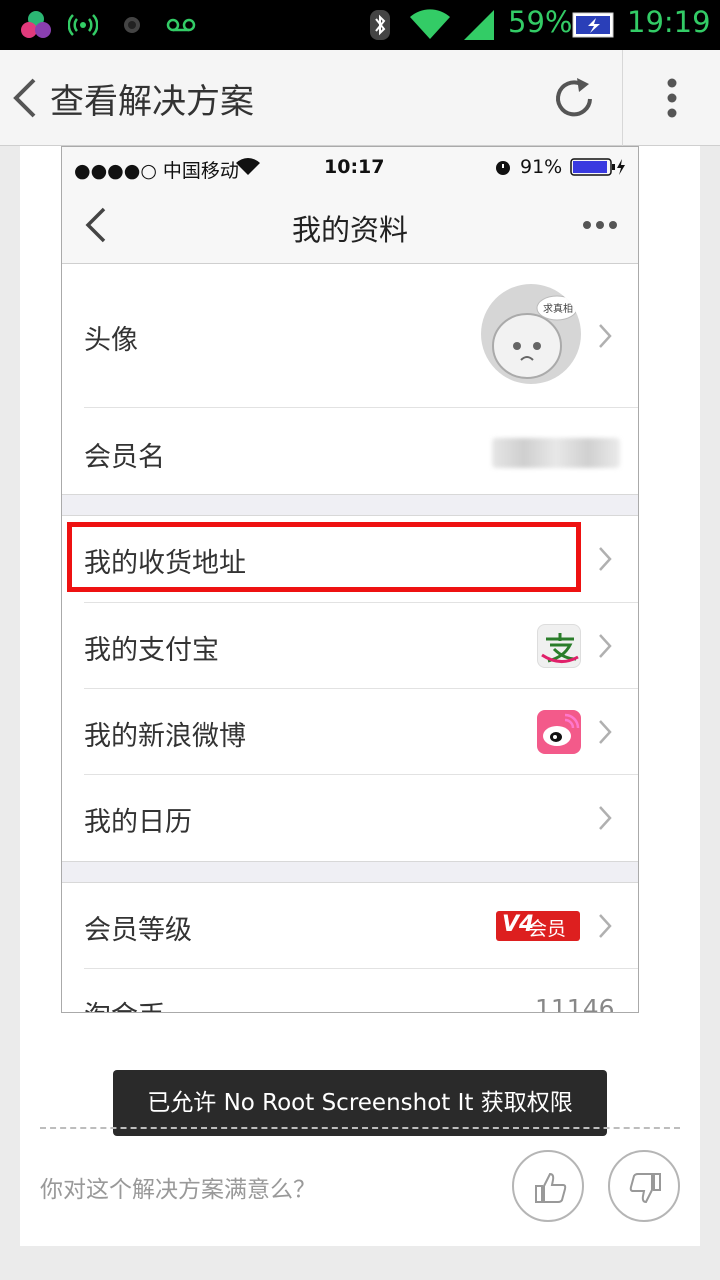  What do you see at coordinates (600, 225) in the screenshot?
I see `ios-more-icon` at bounding box center [600, 225].